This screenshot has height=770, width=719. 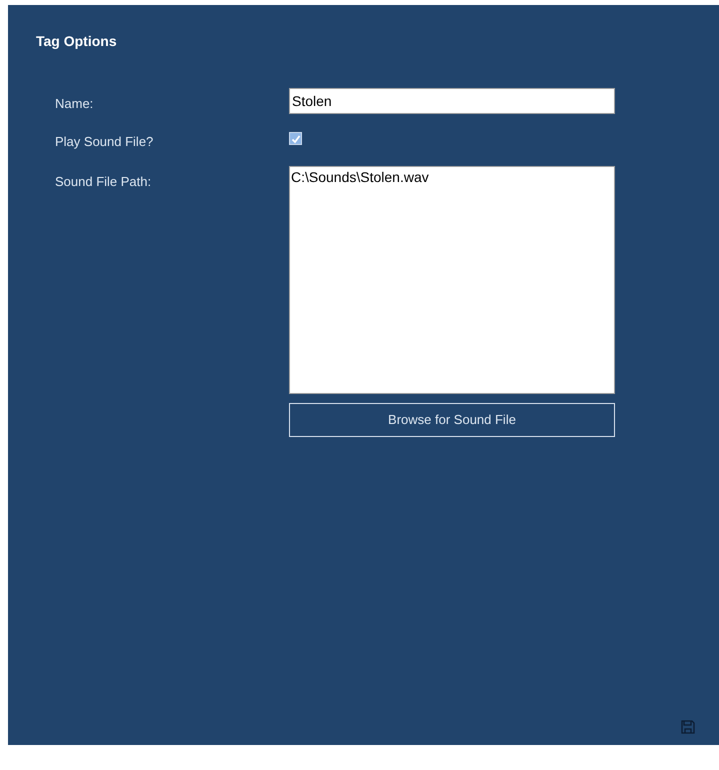 I want to click on checkbox, so click(x=295, y=138).